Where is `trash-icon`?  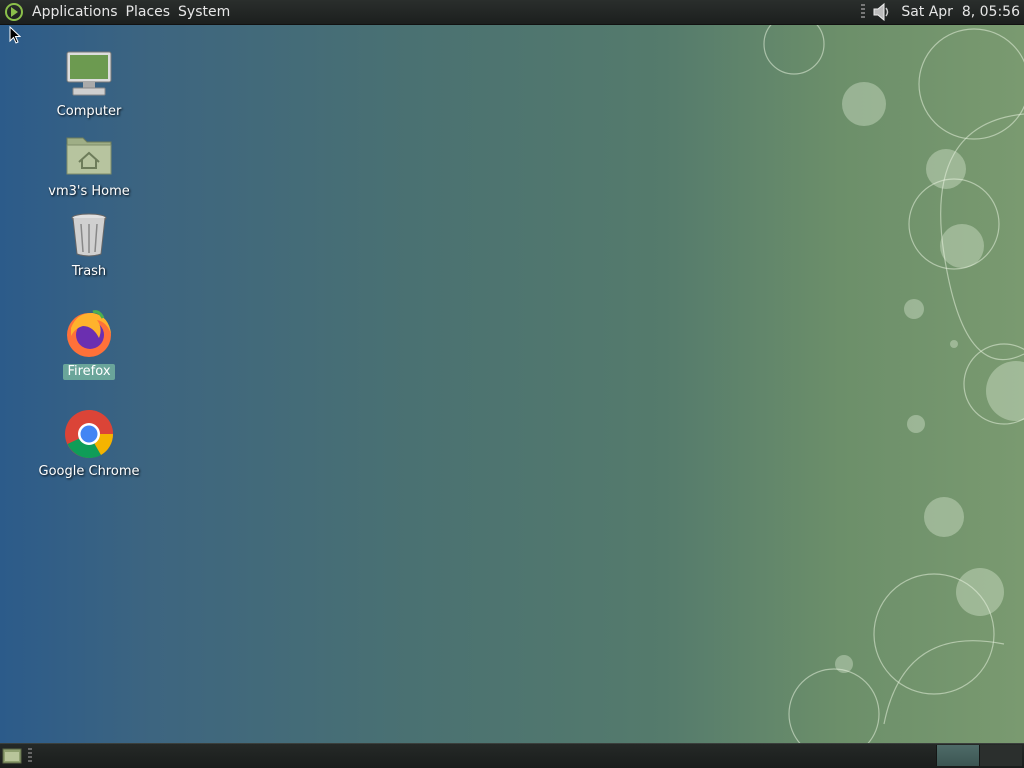
trash-icon is located at coordinates (89, 235).